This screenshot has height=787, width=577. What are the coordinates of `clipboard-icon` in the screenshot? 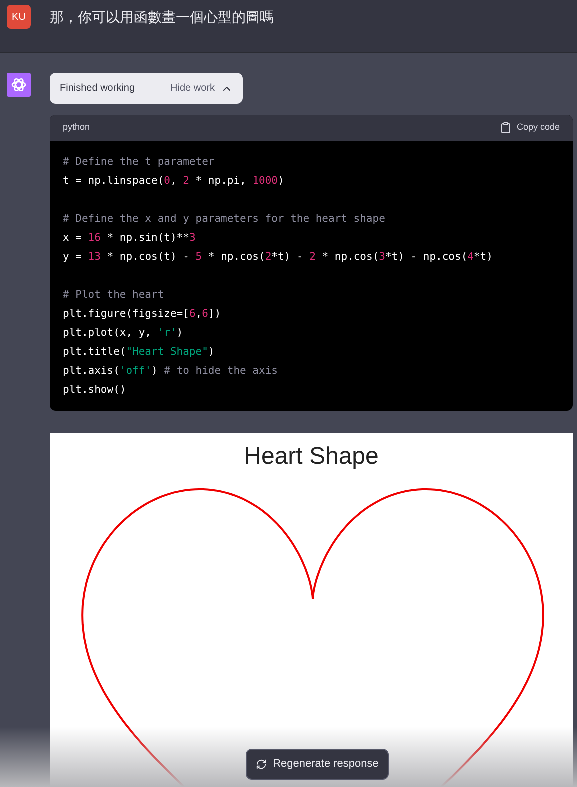 It's located at (506, 128).